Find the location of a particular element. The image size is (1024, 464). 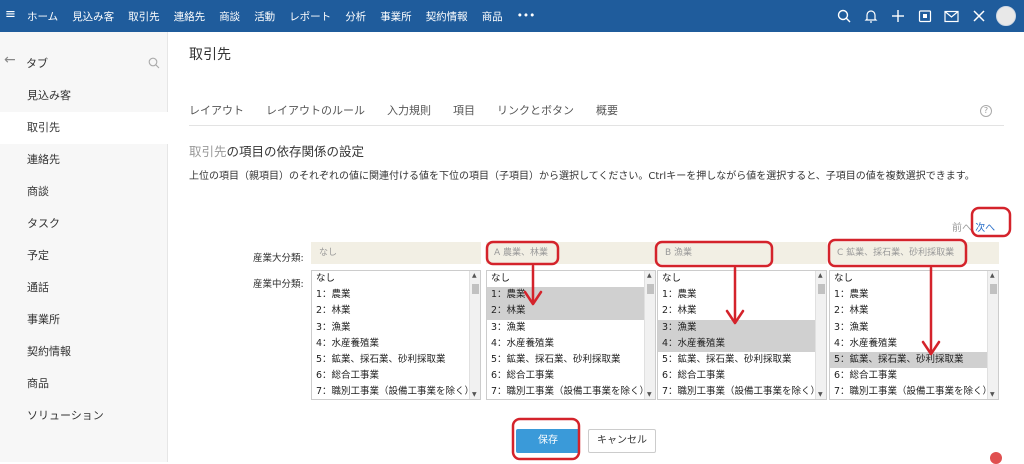

nav-item: ホーム is located at coordinates (42, 16).